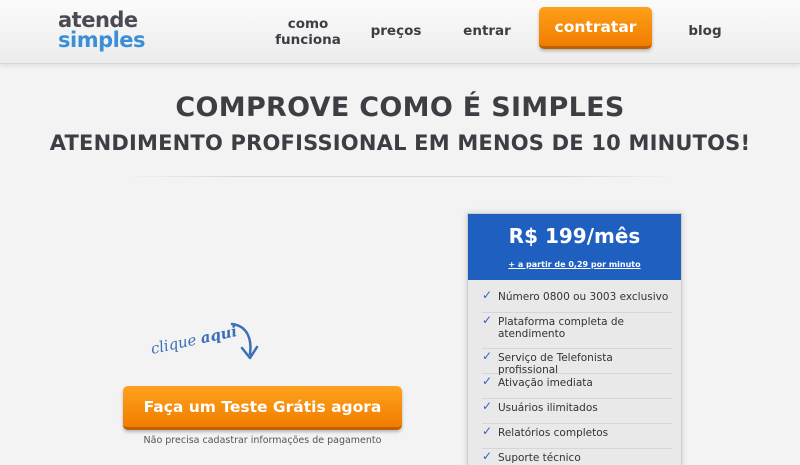 This screenshot has height=465, width=800. I want to click on free-trial-button: Faça um Teste Grátis agora, so click(262, 408).